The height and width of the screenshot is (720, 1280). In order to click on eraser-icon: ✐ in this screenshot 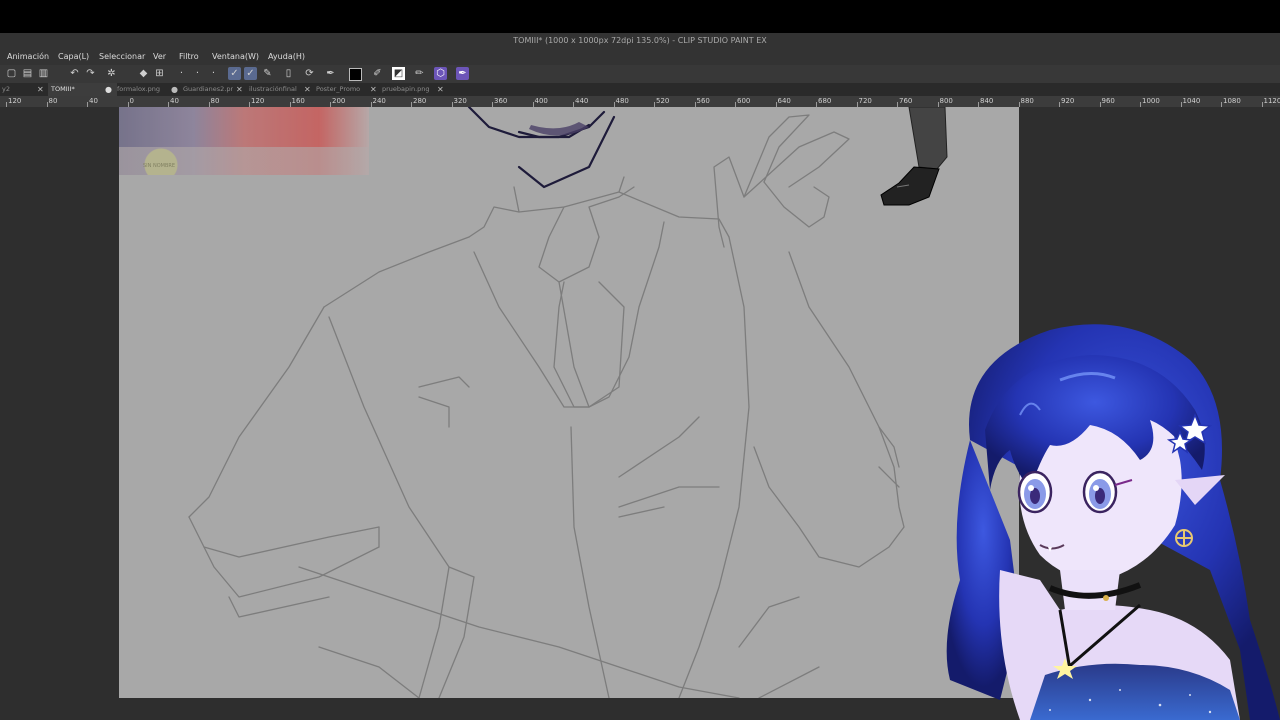, I will do `click(377, 73)`.